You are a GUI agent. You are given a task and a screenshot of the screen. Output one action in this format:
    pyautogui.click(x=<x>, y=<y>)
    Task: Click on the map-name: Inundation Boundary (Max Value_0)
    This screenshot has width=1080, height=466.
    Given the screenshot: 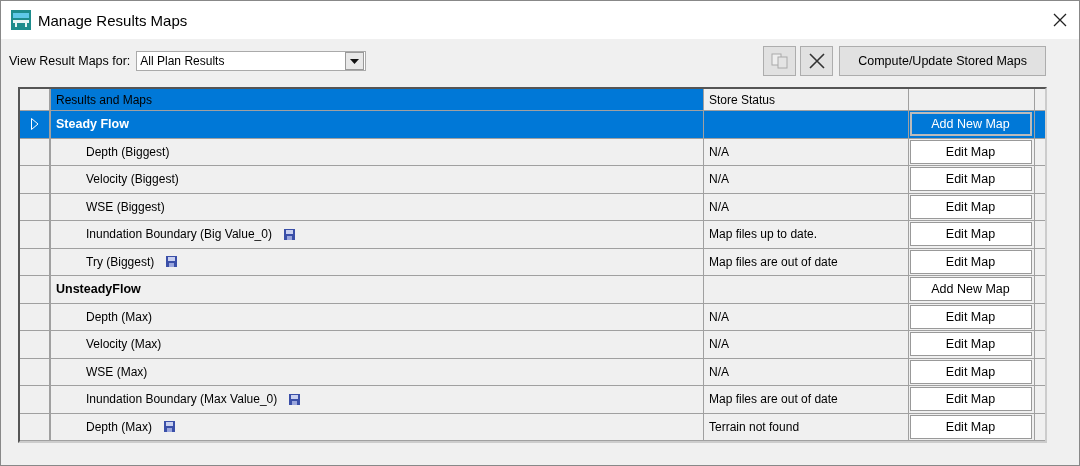 What is the action you would take?
    pyautogui.click(x=182, y=399)
    